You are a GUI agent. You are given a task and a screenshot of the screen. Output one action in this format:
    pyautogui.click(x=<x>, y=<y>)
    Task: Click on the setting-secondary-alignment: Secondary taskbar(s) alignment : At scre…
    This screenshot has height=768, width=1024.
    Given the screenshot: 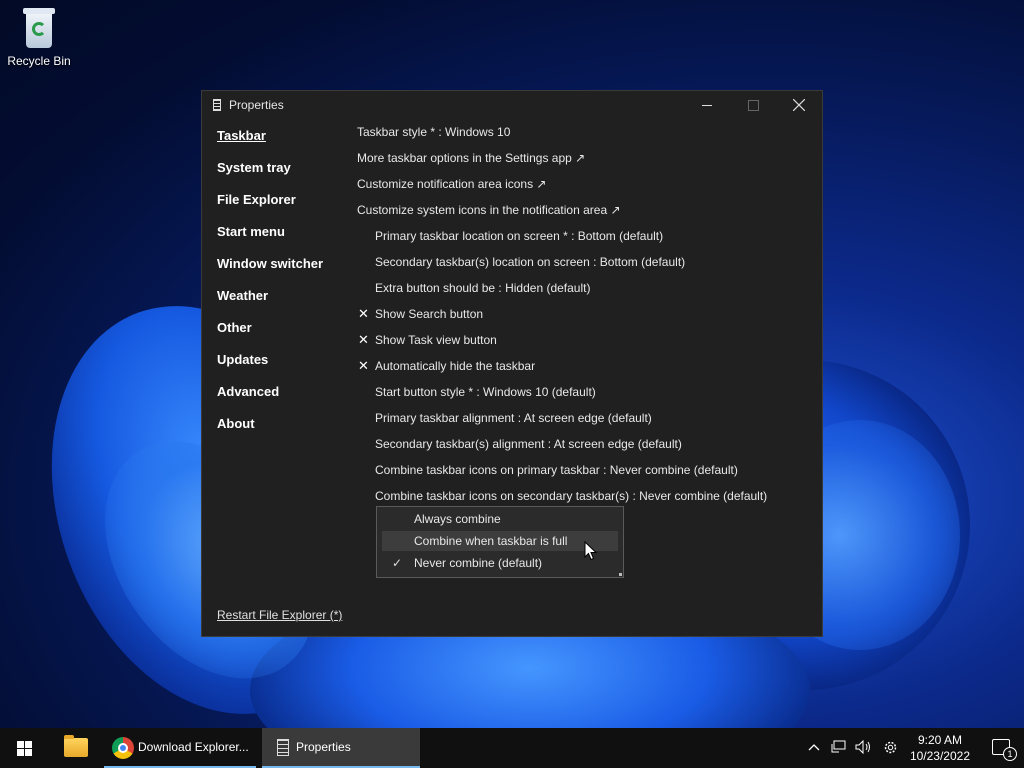 What is the action you would take?
    pyautogui.click(x=582, y=448)
    